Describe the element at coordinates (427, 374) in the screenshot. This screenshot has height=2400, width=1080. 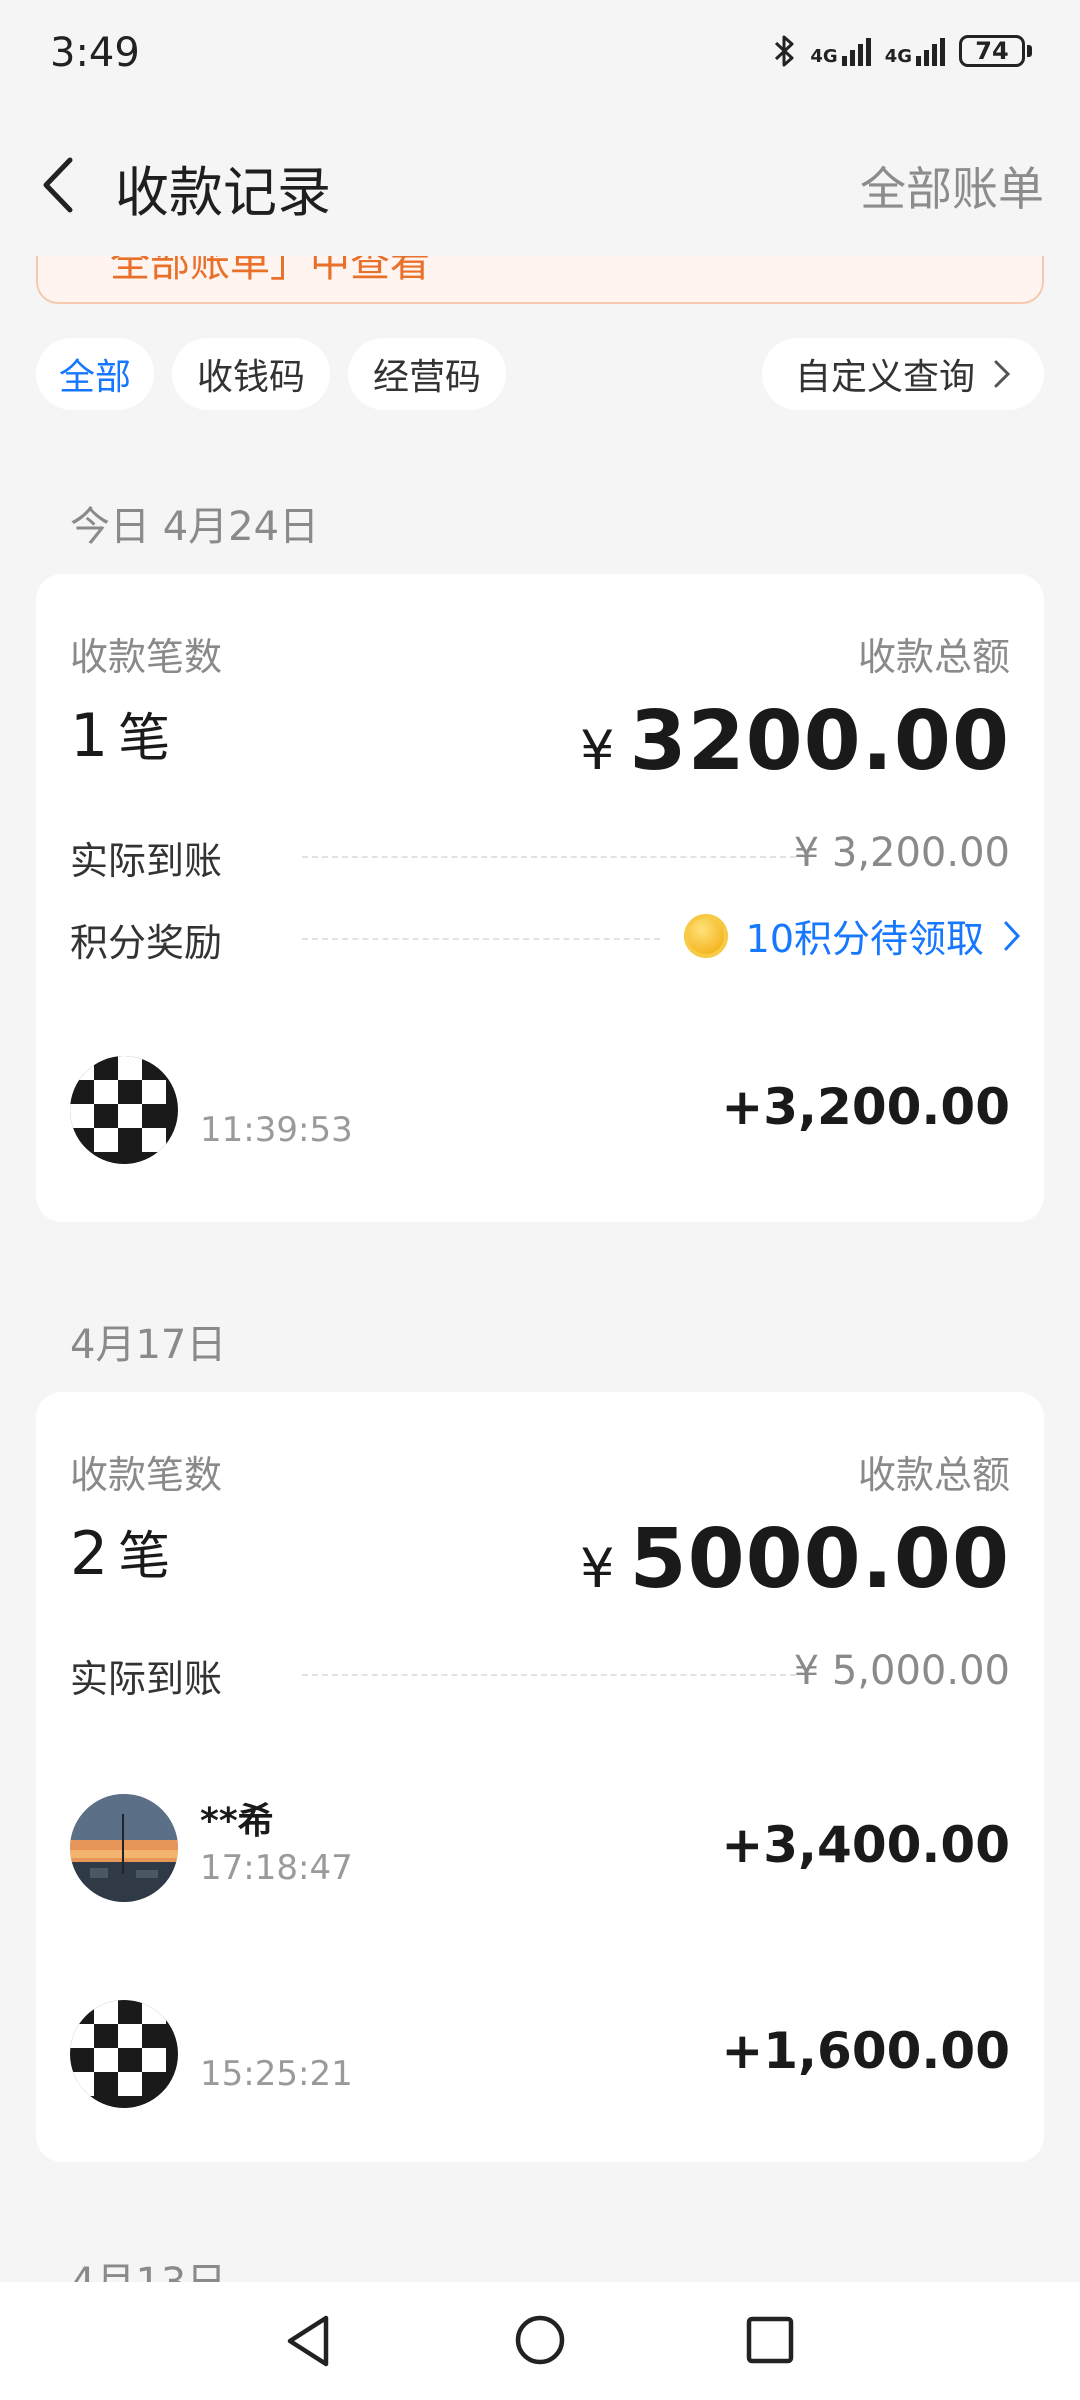
I see `filter-chip-business: 经营码` at that location.